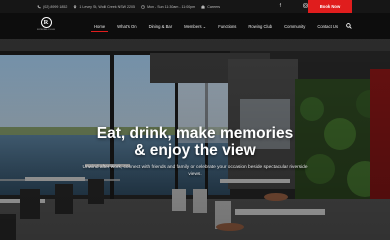 This screenshot has width=390, height=240. I want to click on logo-subtext: ROWING CLUB, so click(46, 30).